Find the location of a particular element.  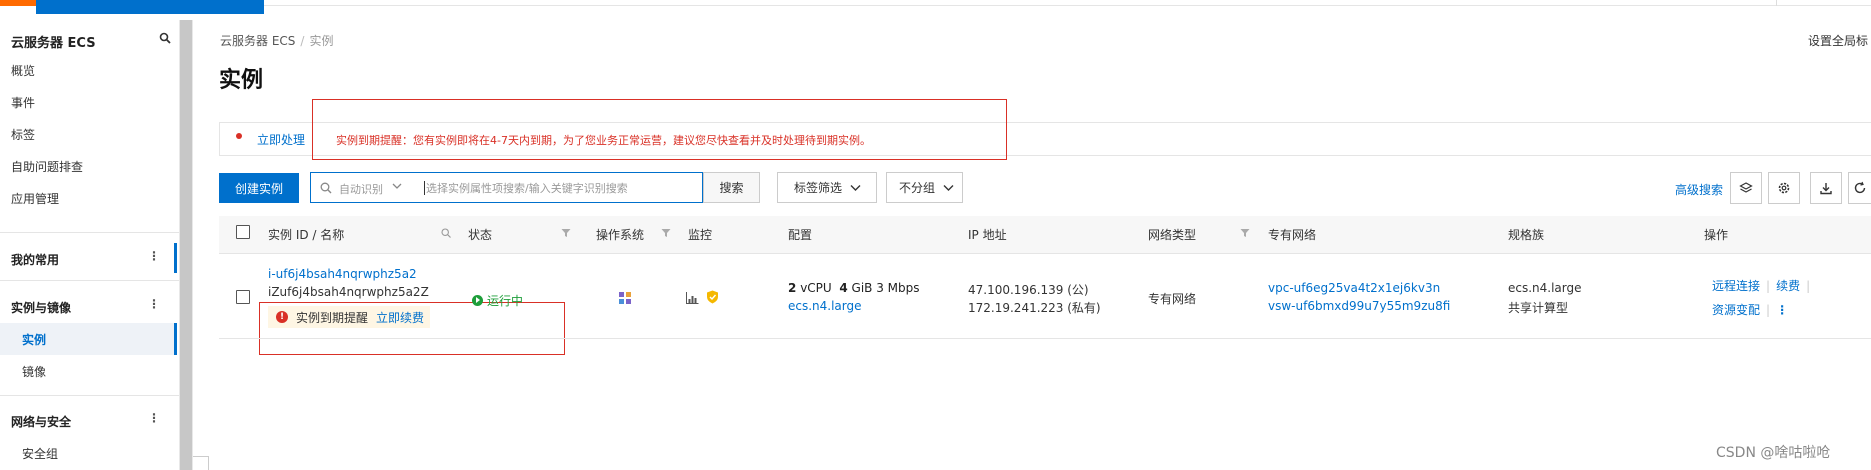

sidebar-group-network-security: 网络与安全 is located at coordinates (41, 421).